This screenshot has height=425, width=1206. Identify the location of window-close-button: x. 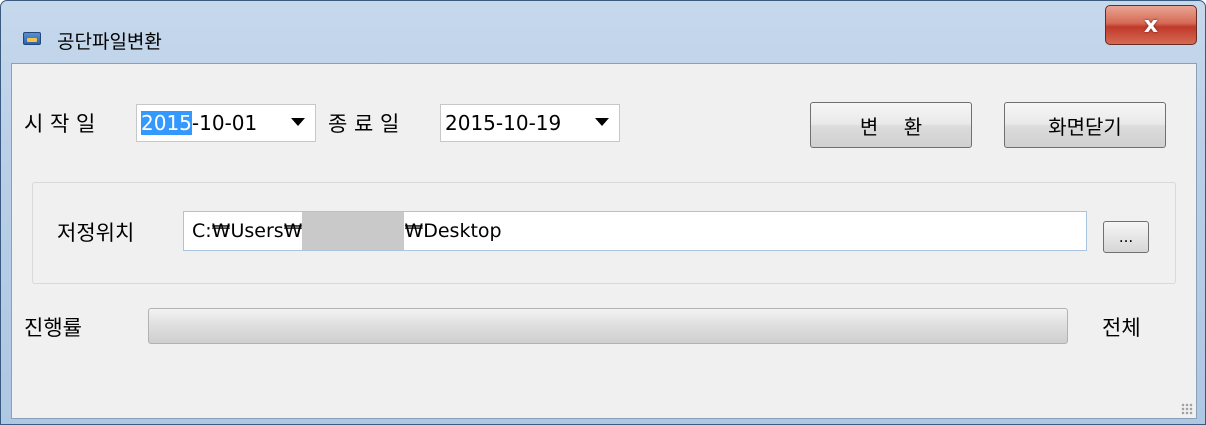
(1151, 25).